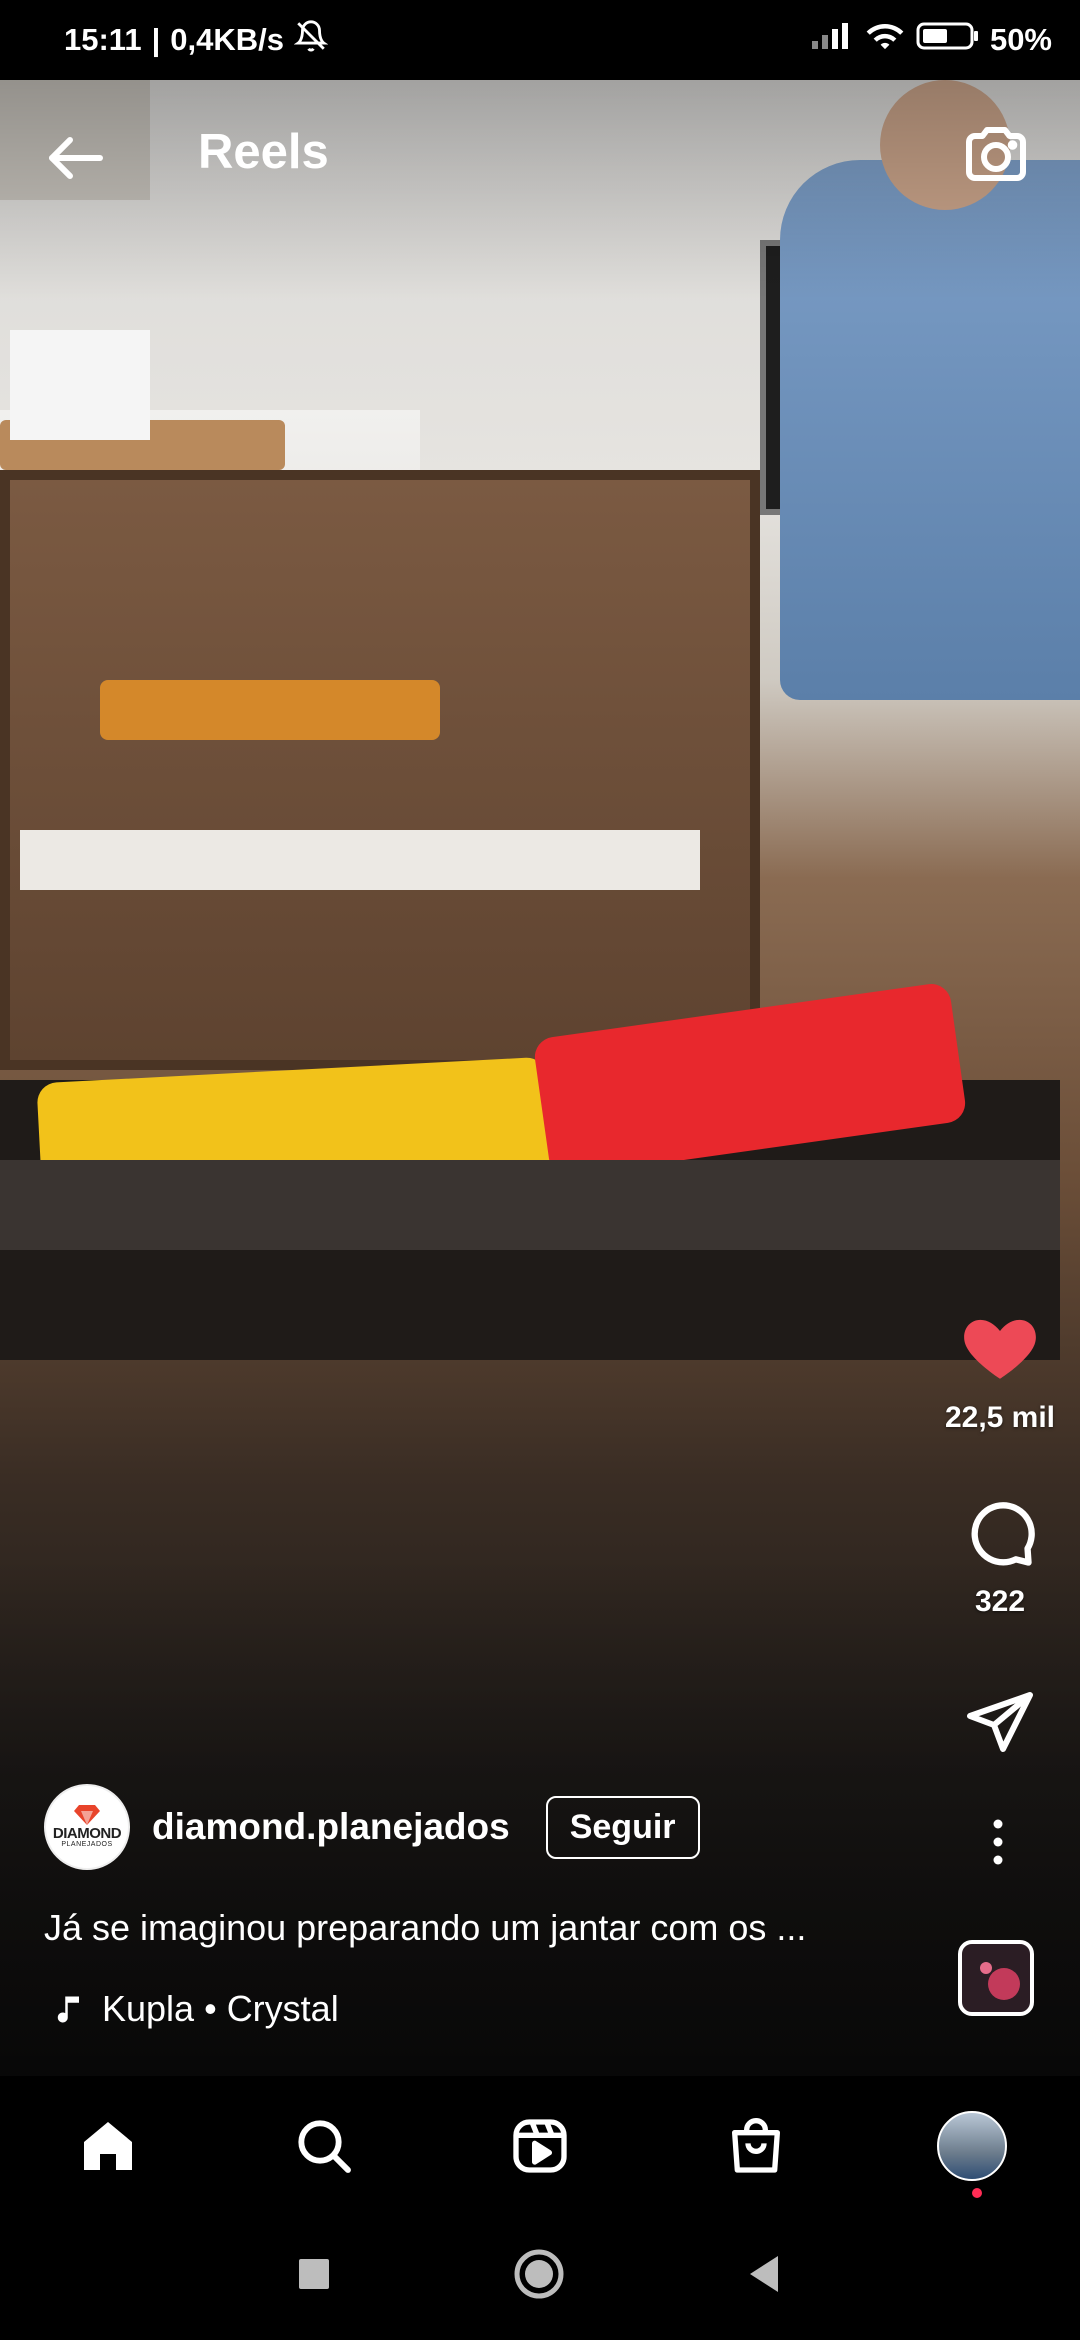 This screenshot has width=1080, height=2340. I want to click on reels-icon, so click(540, 2146).